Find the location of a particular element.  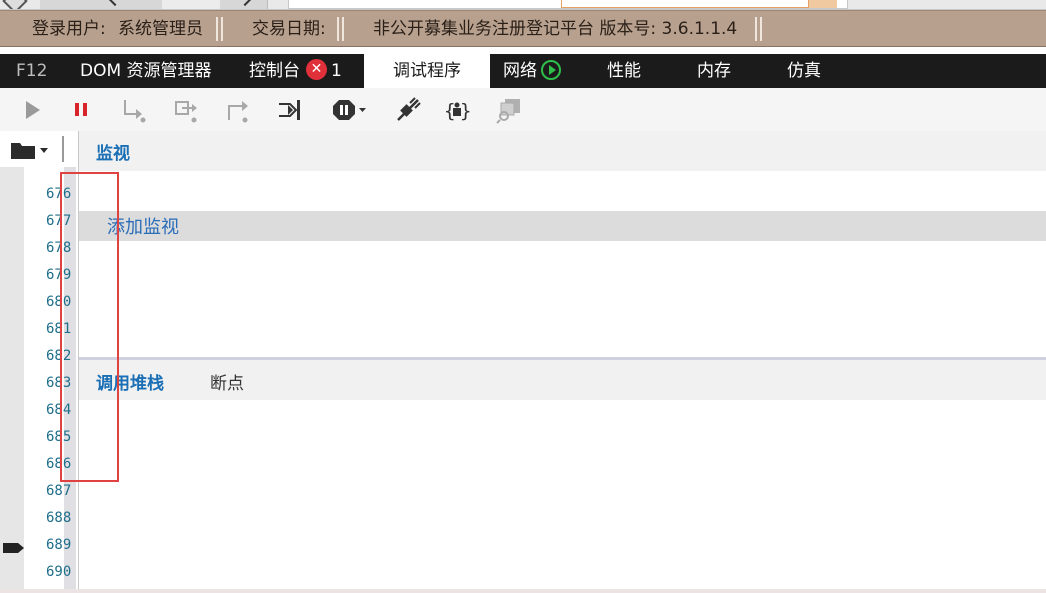

debugger-toolbar: {} is located at coordinates (523, 109).